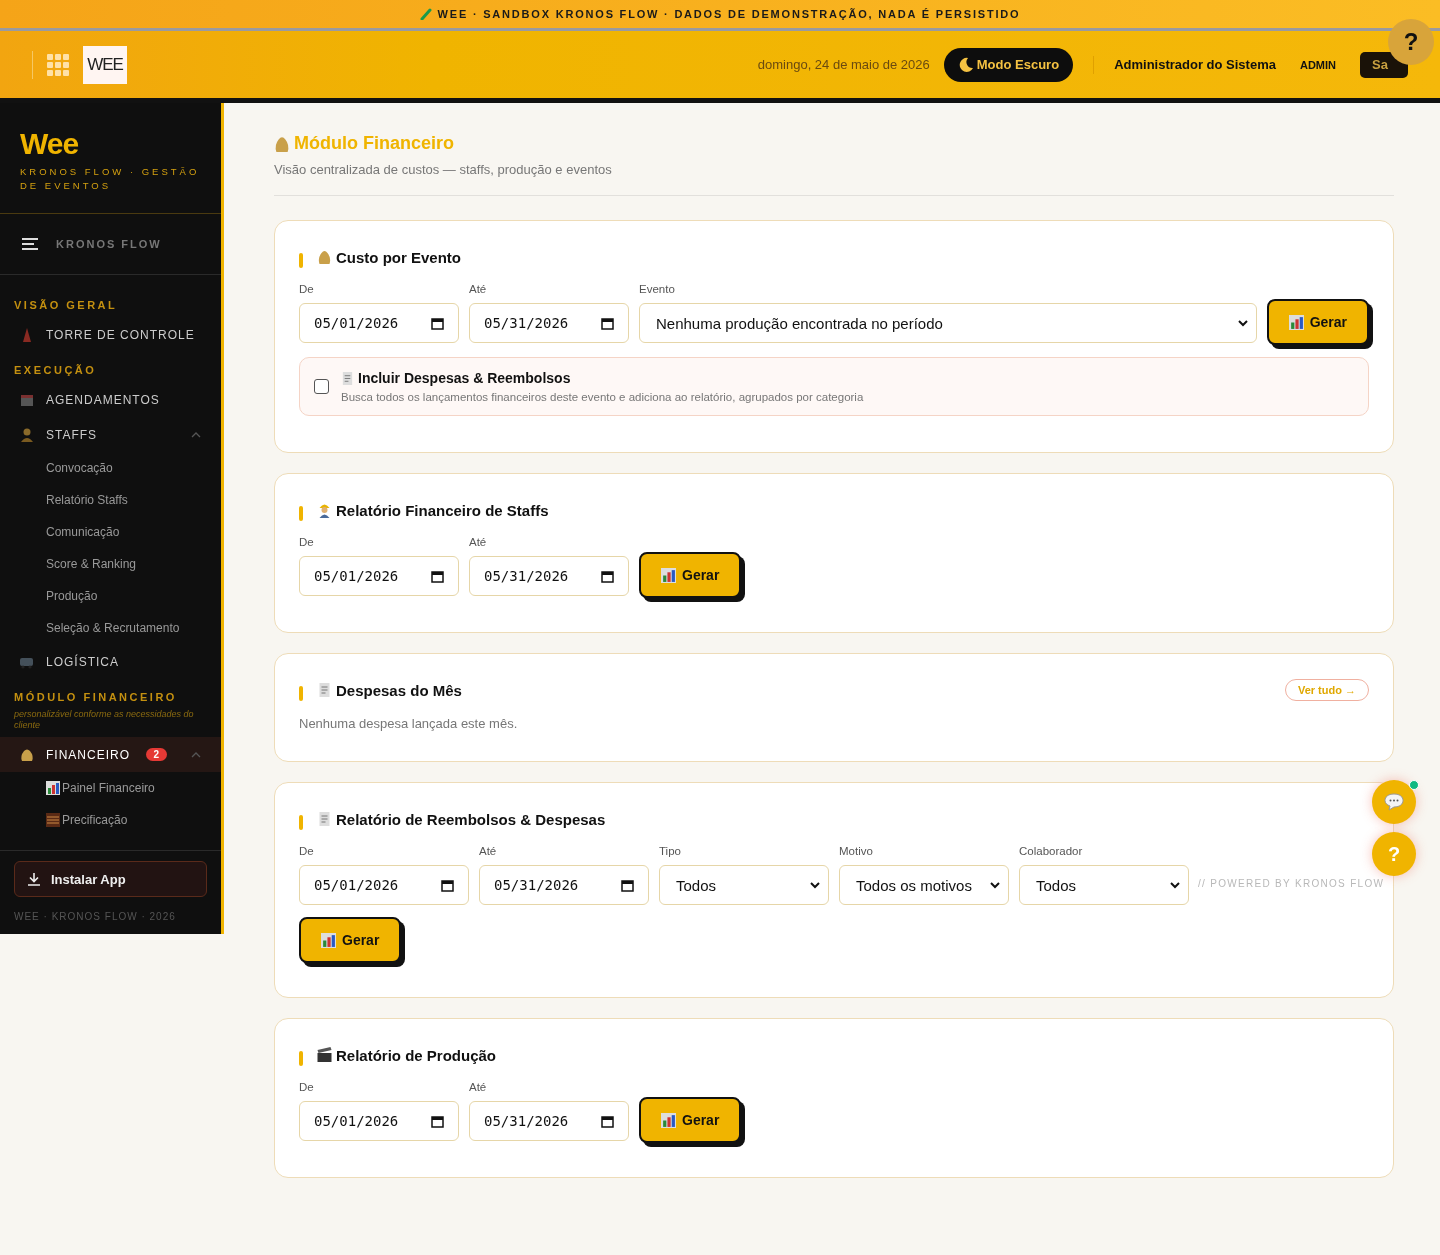  What do you see at coordinates (1195, 64) in the screenshot?
I see `user-name: Administrador do Sistema` at bounding box center [1195, 64].